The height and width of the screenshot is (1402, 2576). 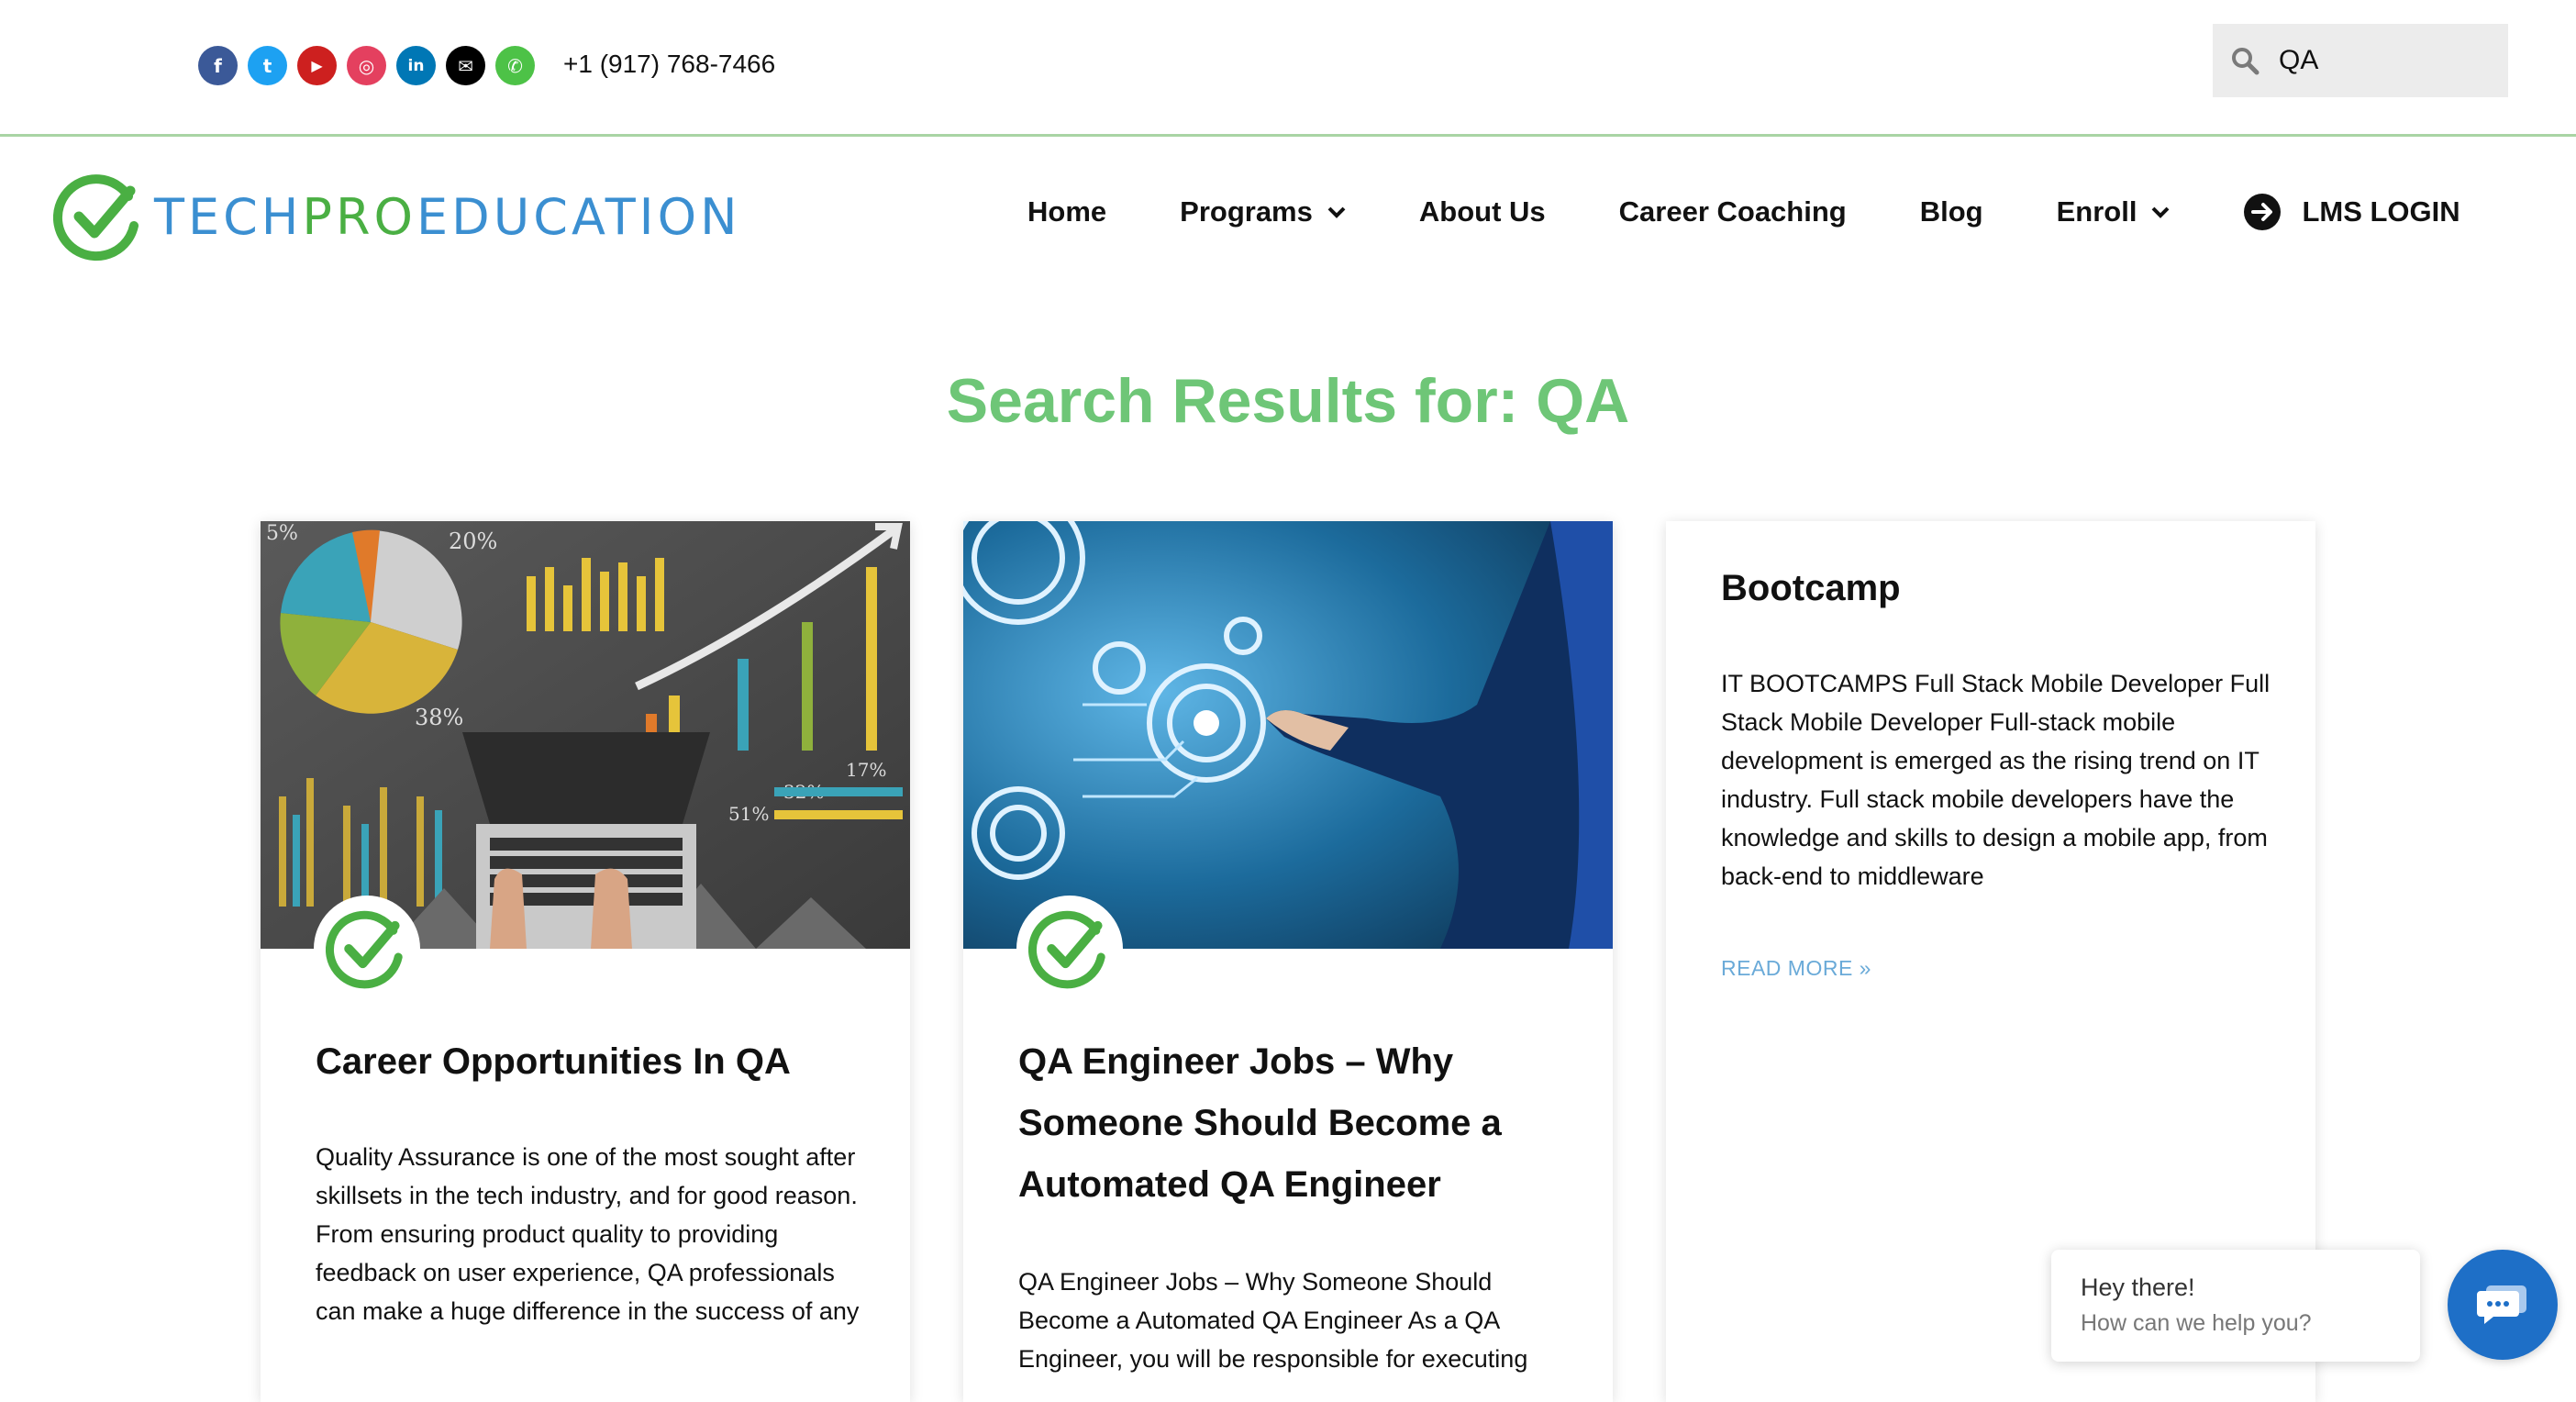 I want to click on nav-blog-label: Blog, so click(x=1951, y=211).